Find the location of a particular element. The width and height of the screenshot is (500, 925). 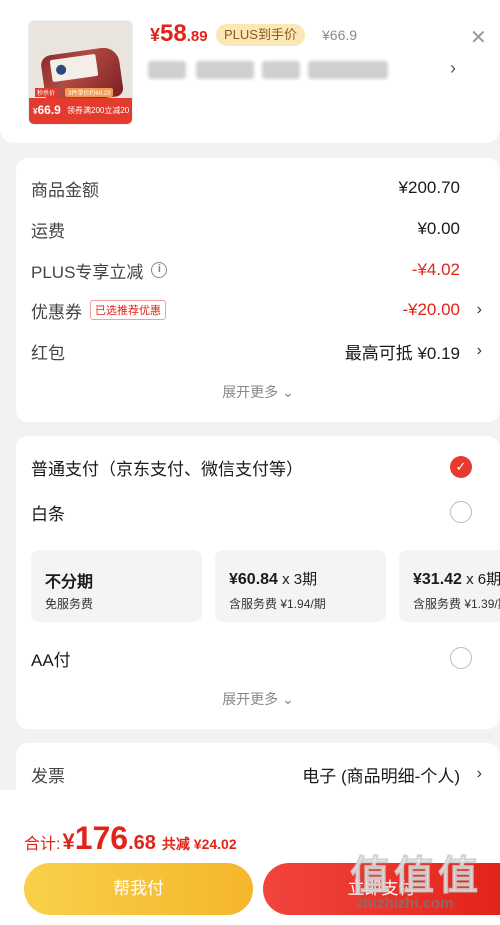

price-decimal: .89 is located at coordinates (197, 36).